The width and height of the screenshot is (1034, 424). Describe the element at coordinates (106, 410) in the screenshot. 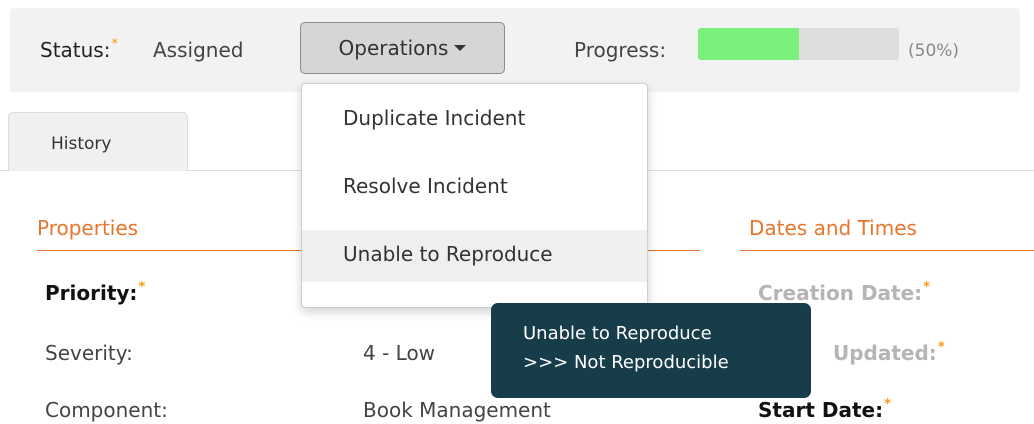

I see `component-label: Component:` at that location.